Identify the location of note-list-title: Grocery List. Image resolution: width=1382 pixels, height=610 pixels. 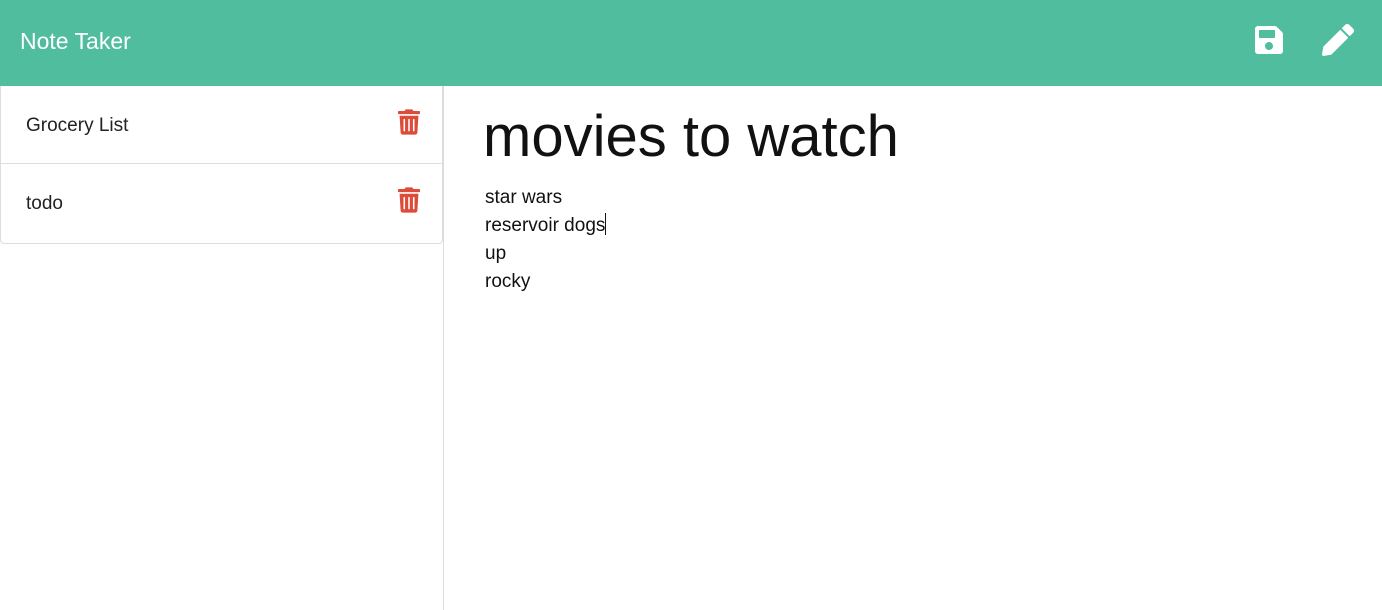
(77, 125).